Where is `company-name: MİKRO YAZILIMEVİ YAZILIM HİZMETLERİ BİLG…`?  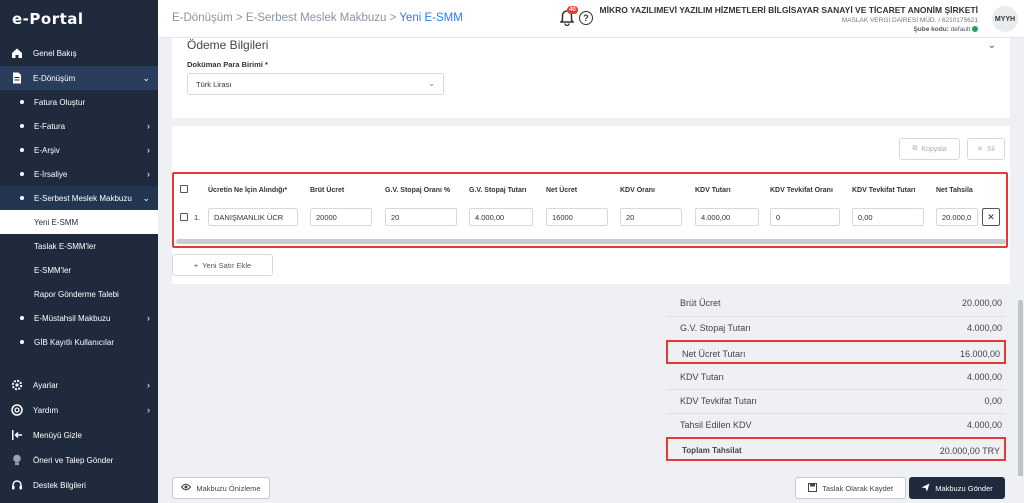 company-name: MİKRO YAZILIMEVİ YAZILIM HİZMETLERİ BİLG… is located at coordinates (788, 10).